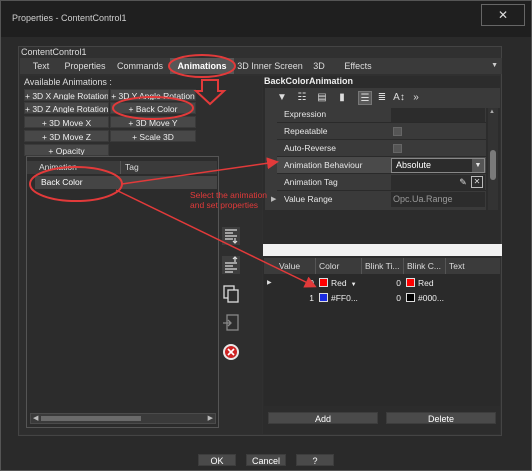  What do you see at coordinates (231, 236) in the screenshot?
I see `move-to-bottom-icon` at bounding box center [231, 236].